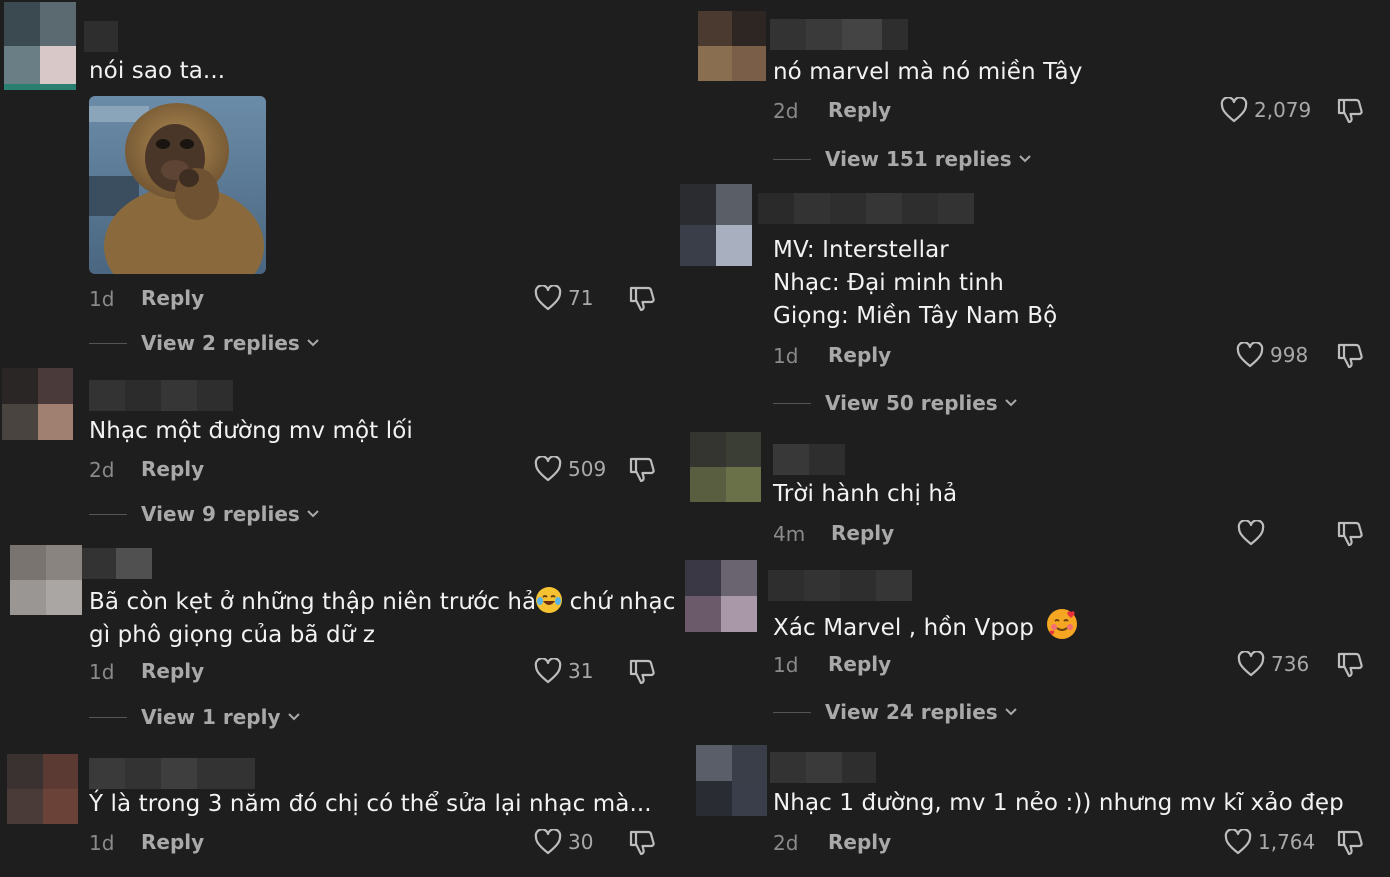  Describe the element at coordinates (204, 514) in the screenshot. I see `view-replies-button: View 9 replies` at that location.